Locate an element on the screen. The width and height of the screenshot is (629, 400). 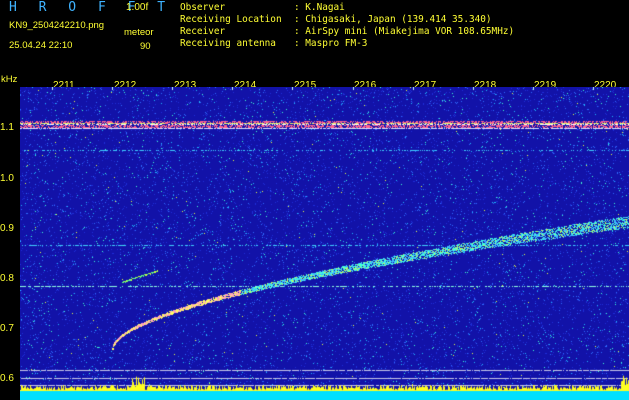
timestamp: 25.04.24 22:10 is located at coordinates (41, 45).